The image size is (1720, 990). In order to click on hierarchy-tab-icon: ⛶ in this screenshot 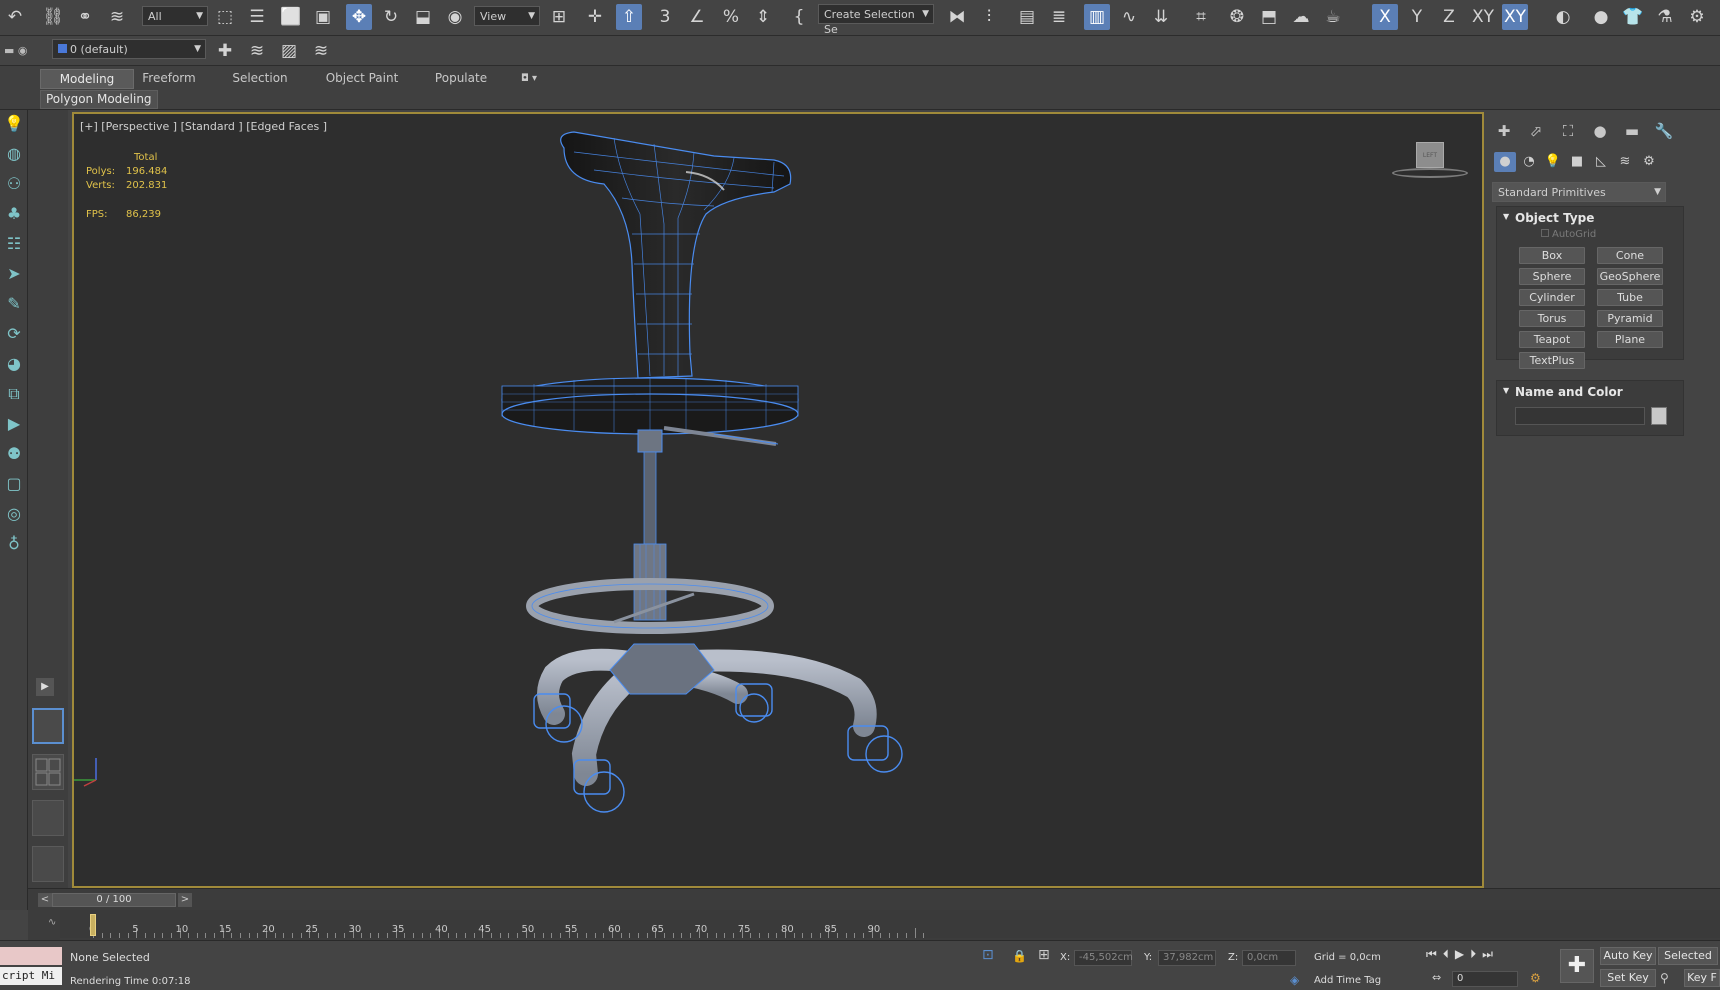, I will do `click(1568, 131)`.